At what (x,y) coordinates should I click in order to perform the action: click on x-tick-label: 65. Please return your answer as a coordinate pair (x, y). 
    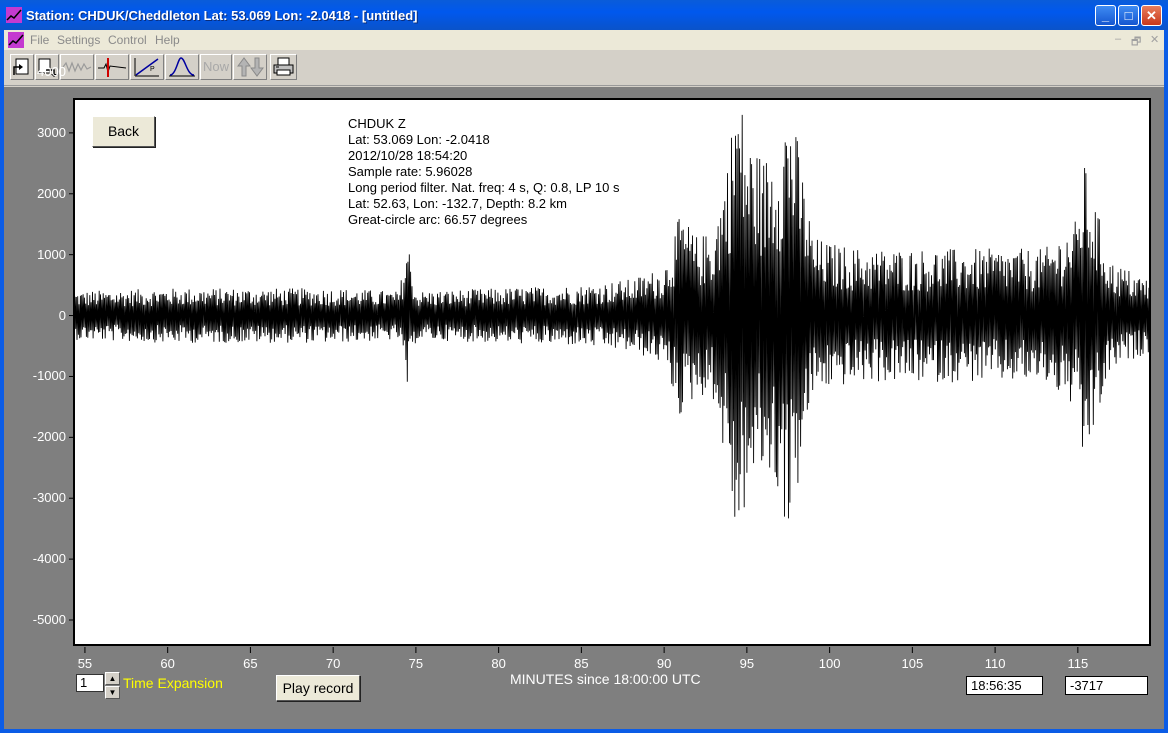
    Looking at the image, I should click on (250, 663).